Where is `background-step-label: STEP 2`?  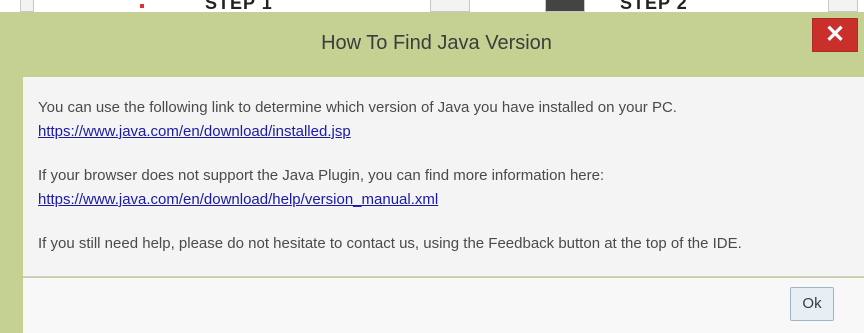 background-step-label: STEP 2 is located at coordinates (654, 6).